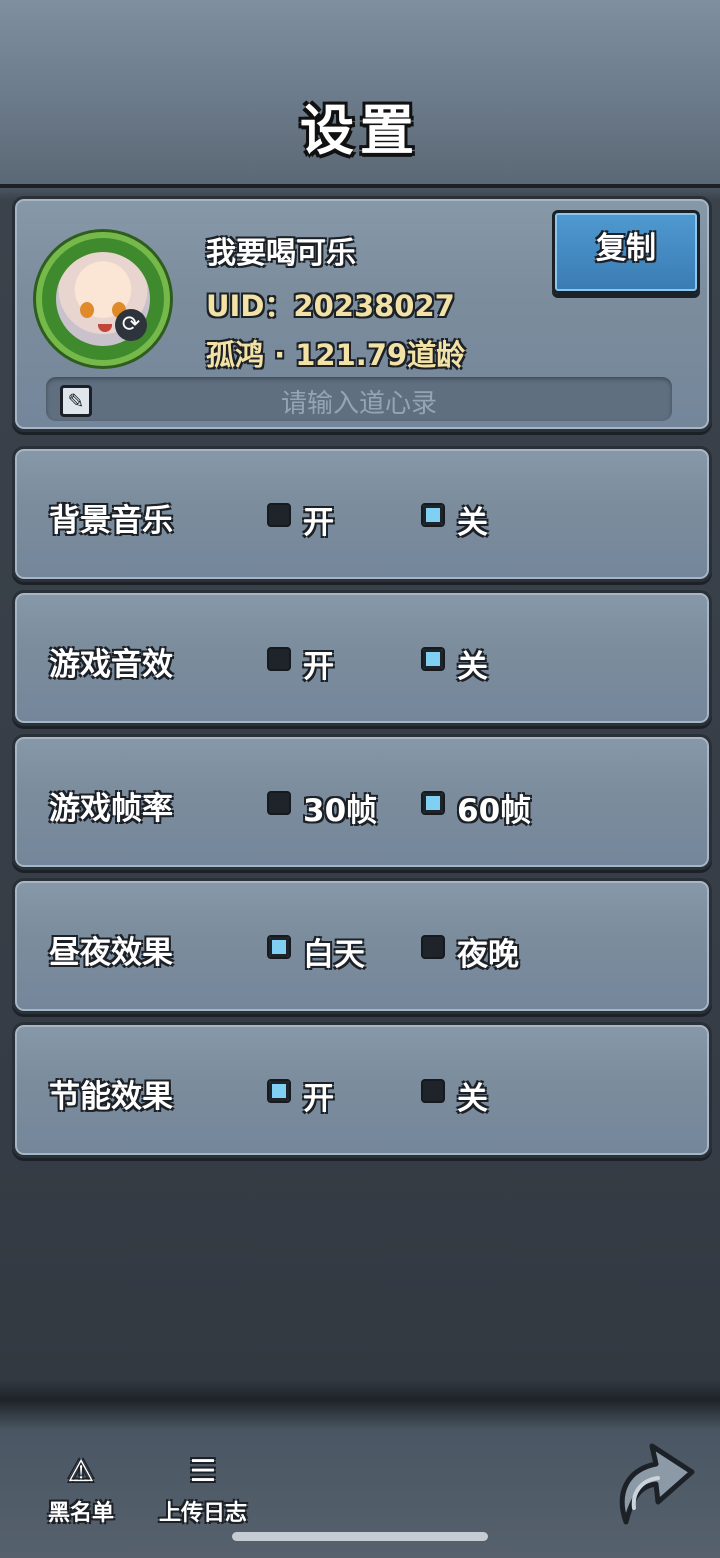  What do you see at coordinates (103, 299) in the screenshot?
I see `avatar` at bounding box center [103, 299].